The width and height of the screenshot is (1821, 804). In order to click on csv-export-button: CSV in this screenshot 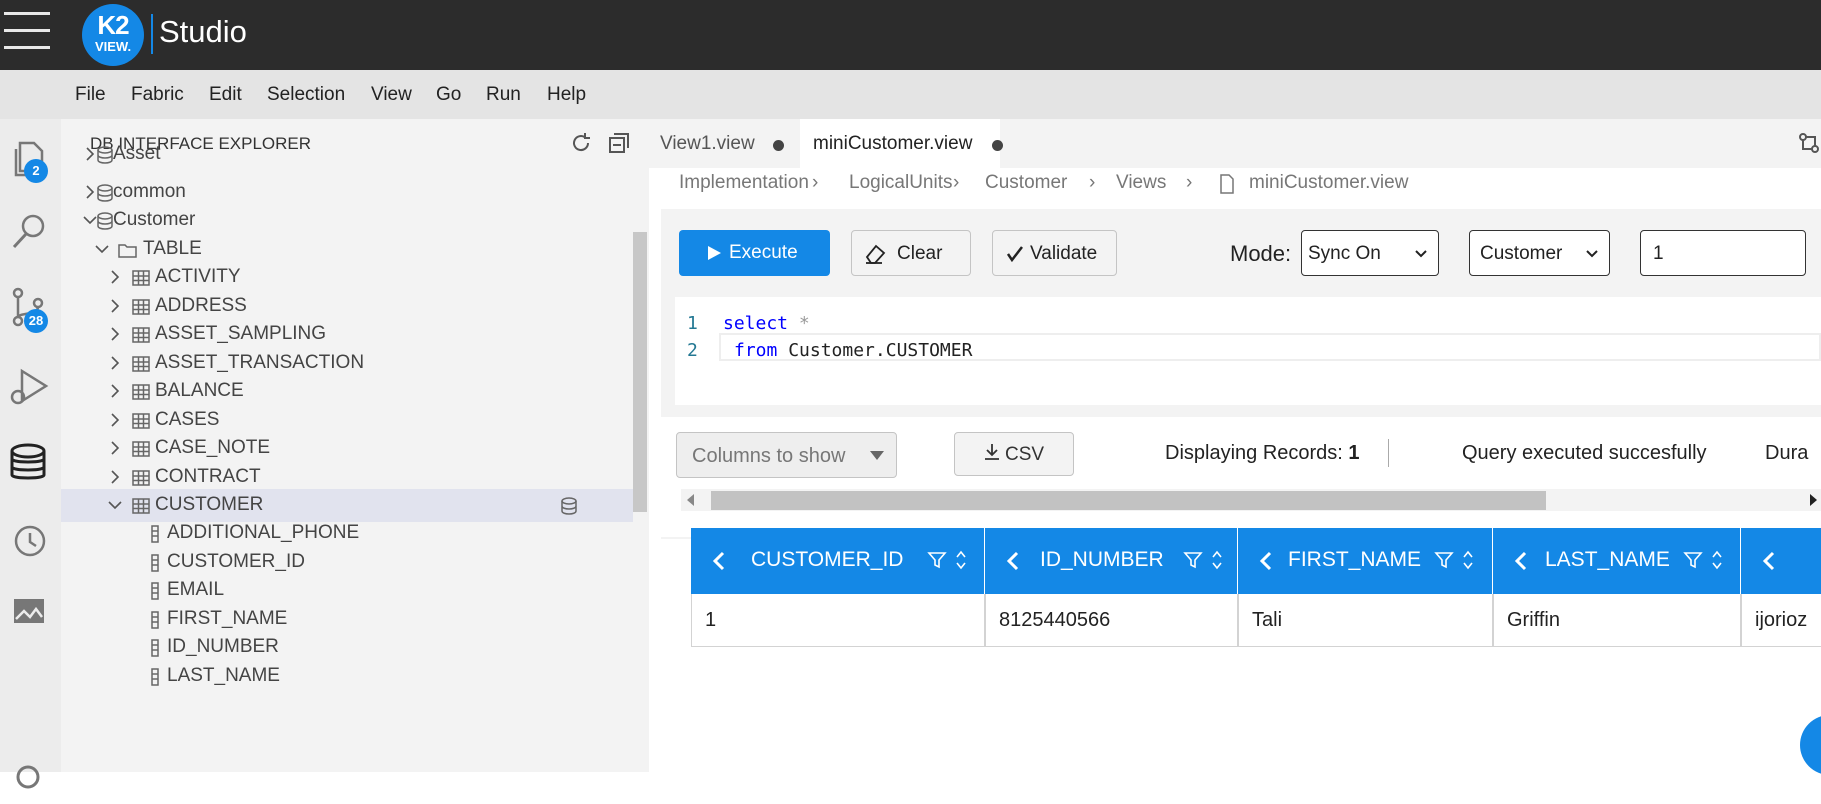, I will do `click(1014, 454)`.